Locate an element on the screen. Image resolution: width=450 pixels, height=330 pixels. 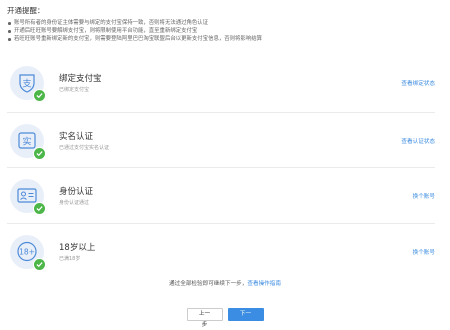
next-step-button: 下一步 is located at coordinates (245, 318).